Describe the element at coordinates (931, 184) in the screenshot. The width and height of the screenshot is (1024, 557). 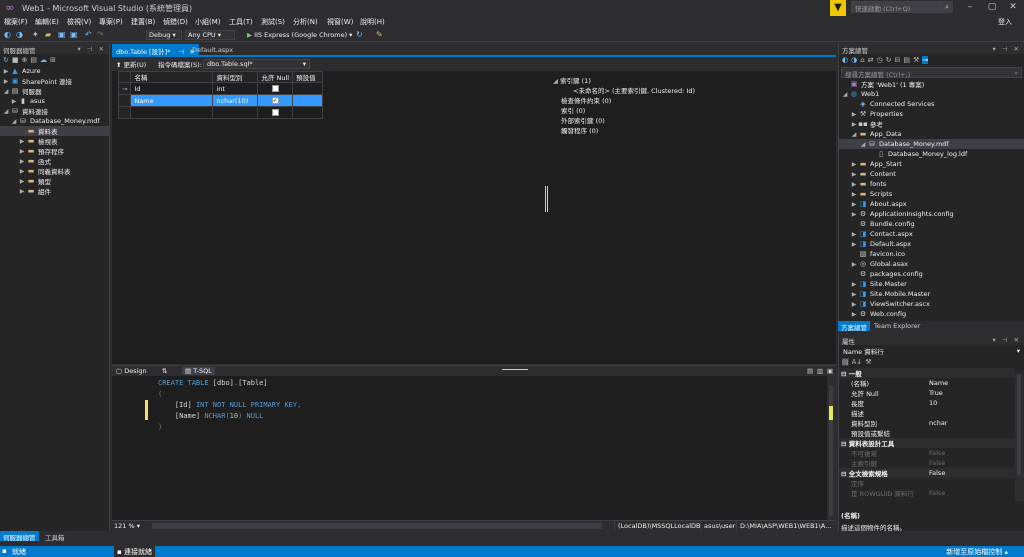
I see `solution-tree-item: ▶ ▬ fonts` at that location.